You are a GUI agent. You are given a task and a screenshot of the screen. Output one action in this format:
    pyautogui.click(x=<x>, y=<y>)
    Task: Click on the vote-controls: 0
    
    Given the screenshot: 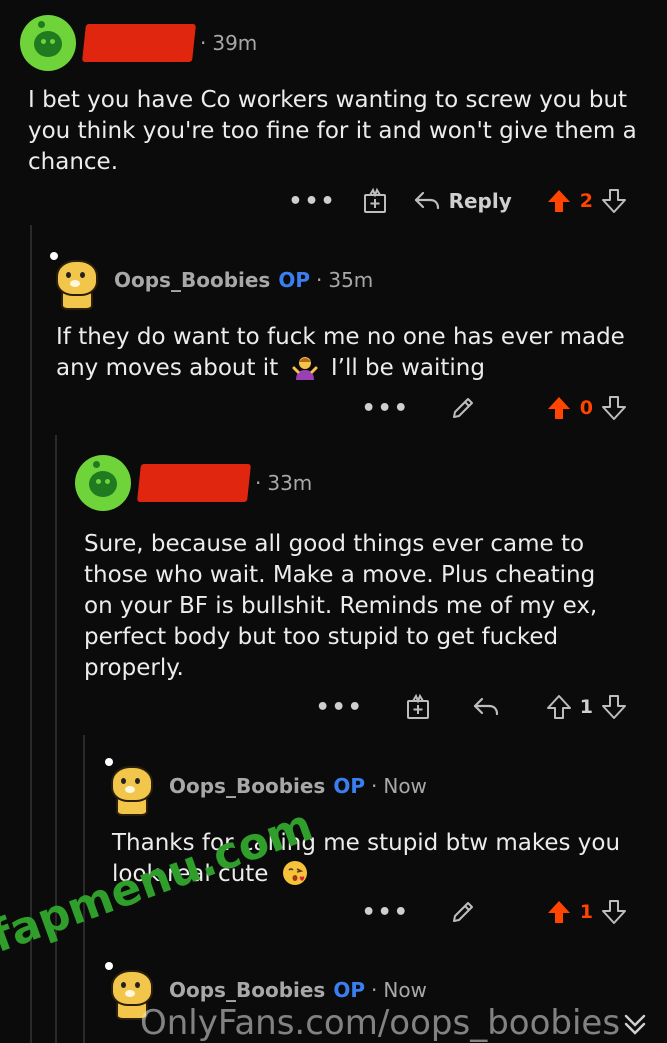 What is the action you would take?
    pyautogui.click(x=586, y=408)
    